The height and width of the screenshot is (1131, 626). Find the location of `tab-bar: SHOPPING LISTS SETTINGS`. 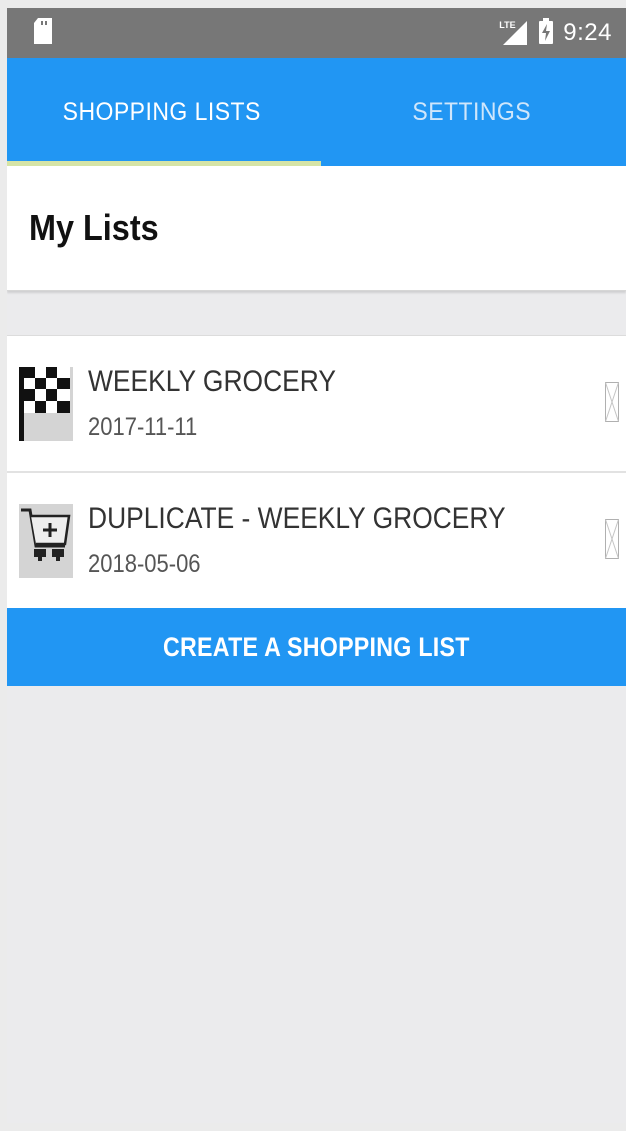

tab-bar: SHOPPING LISTS SETTINGS is located at coordinates (316, 112).